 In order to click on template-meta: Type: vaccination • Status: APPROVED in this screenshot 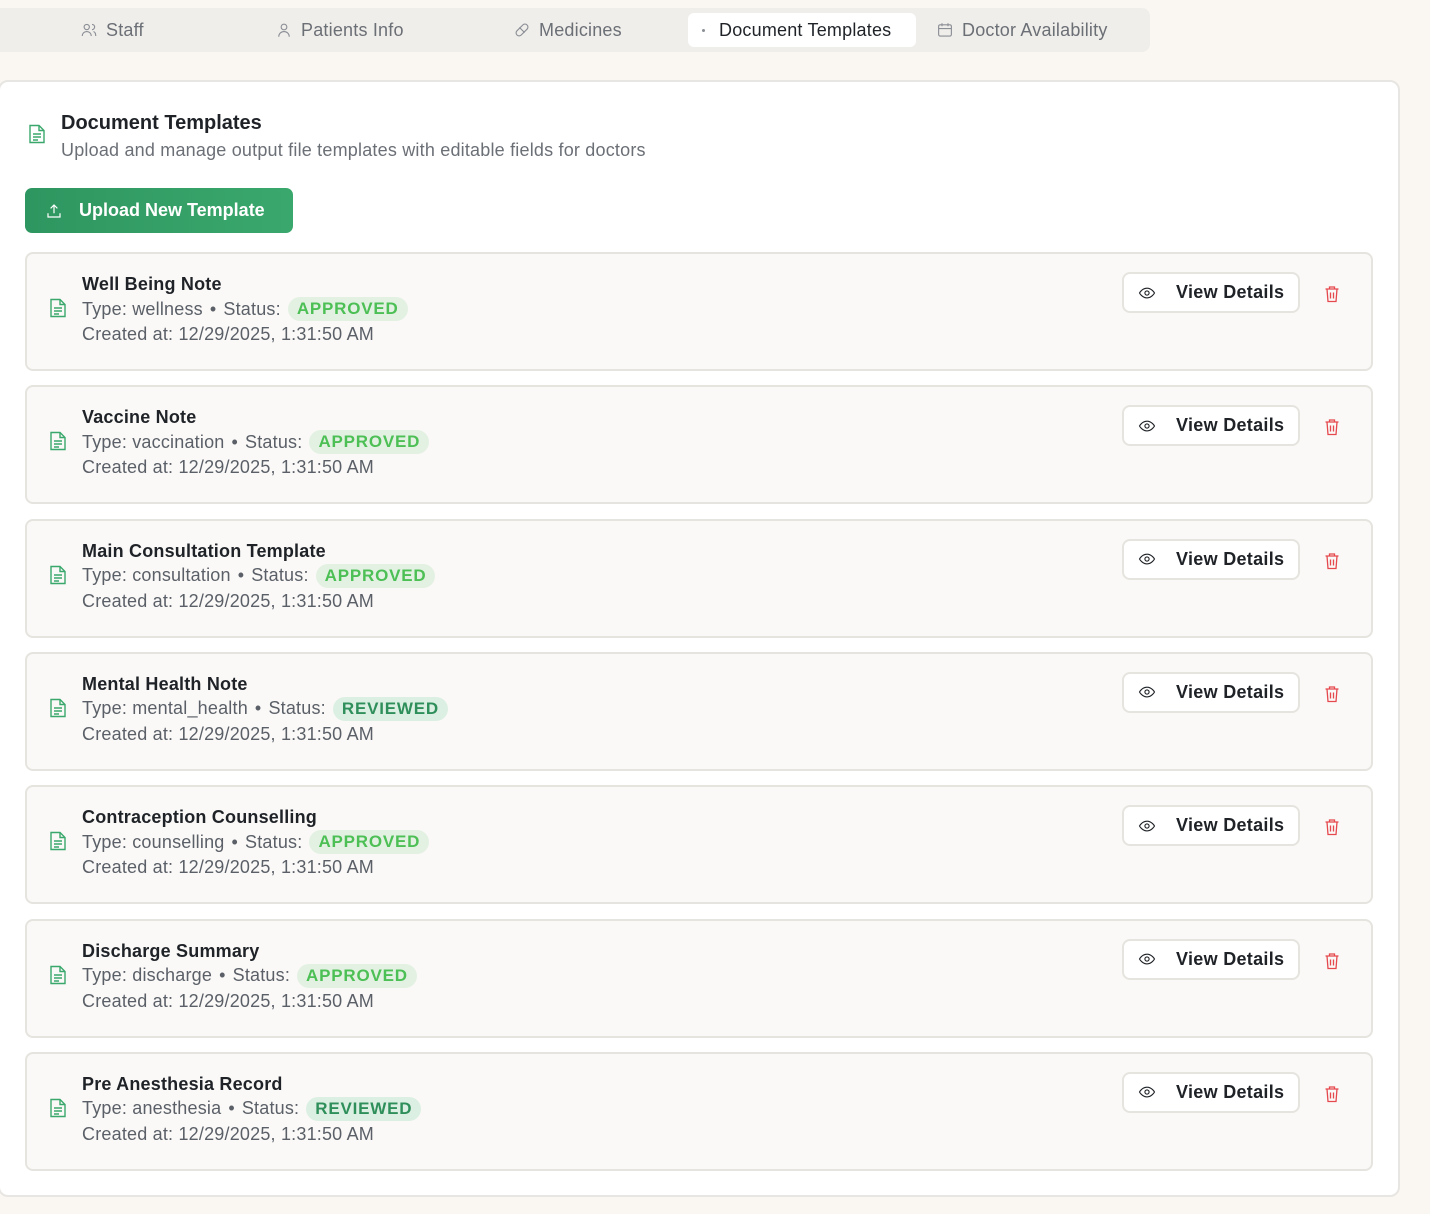, I will do `click(256, 442)`.